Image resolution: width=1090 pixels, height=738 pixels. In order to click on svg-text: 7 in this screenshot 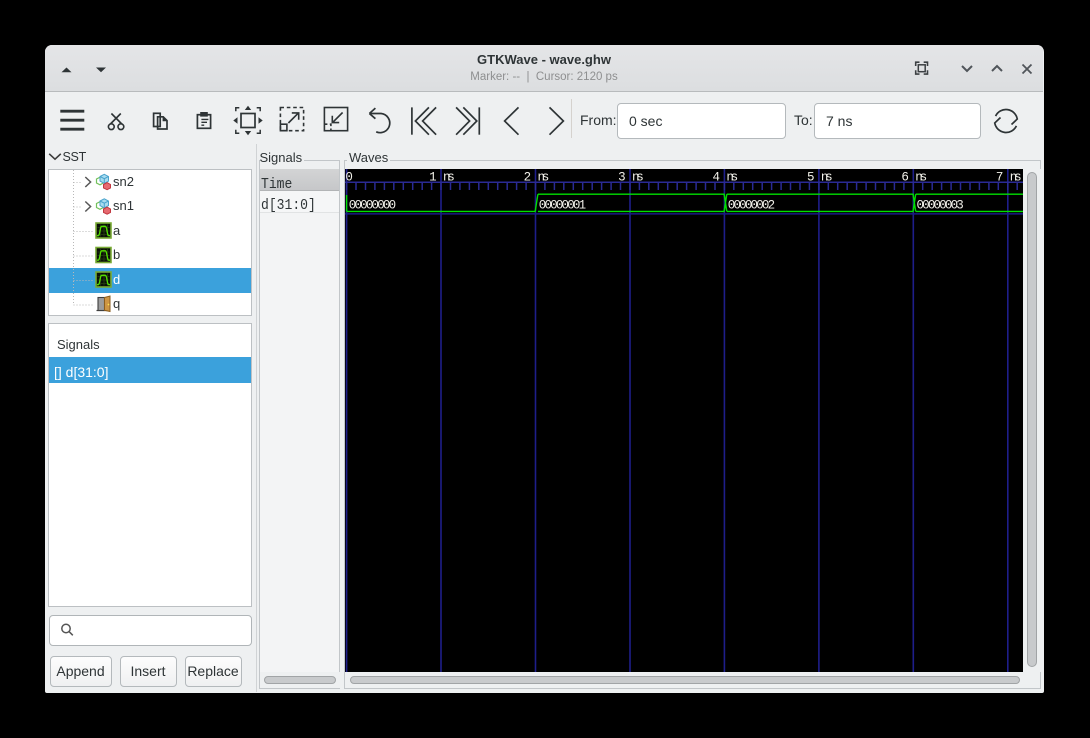, I will do `click(1000, 178)`.